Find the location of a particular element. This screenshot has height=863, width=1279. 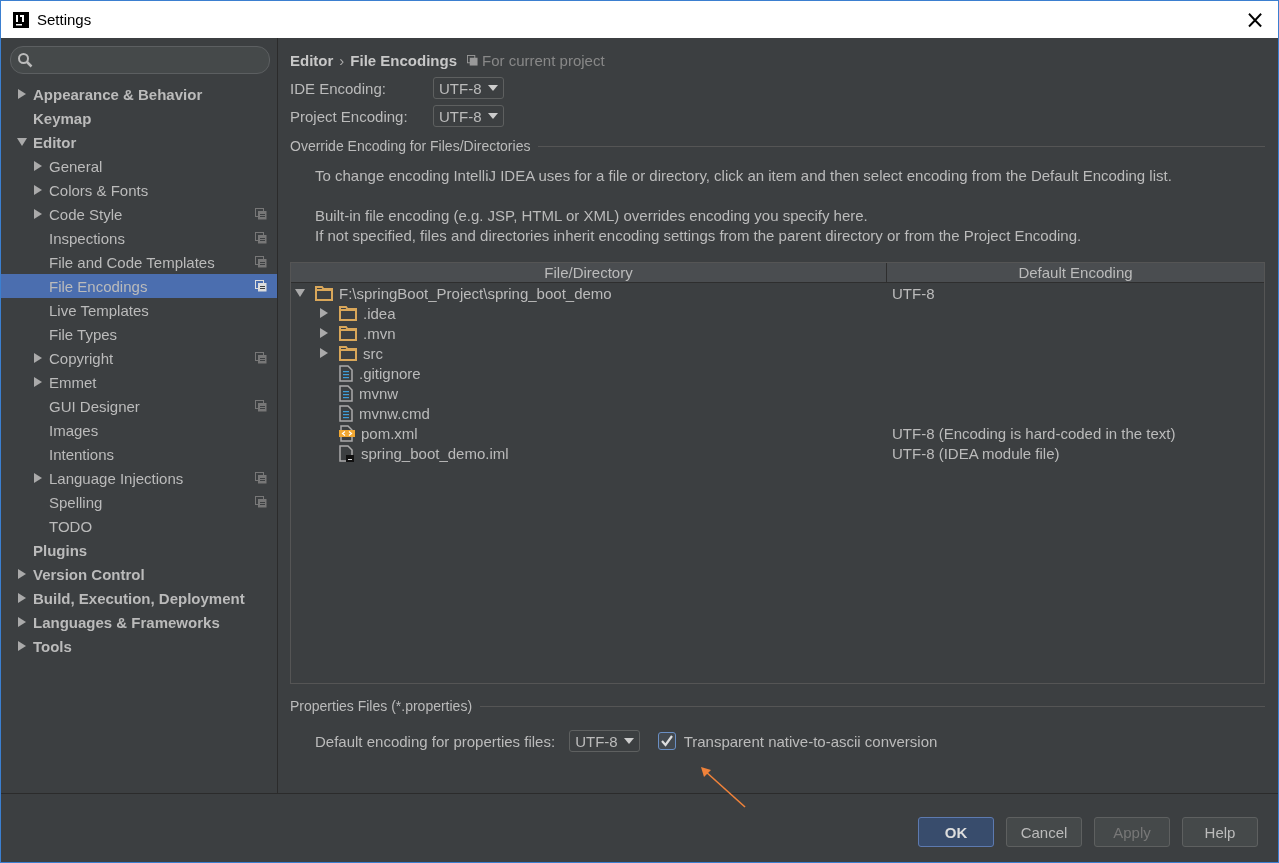

scope-label: For current project is located at coordinates (543, 60).